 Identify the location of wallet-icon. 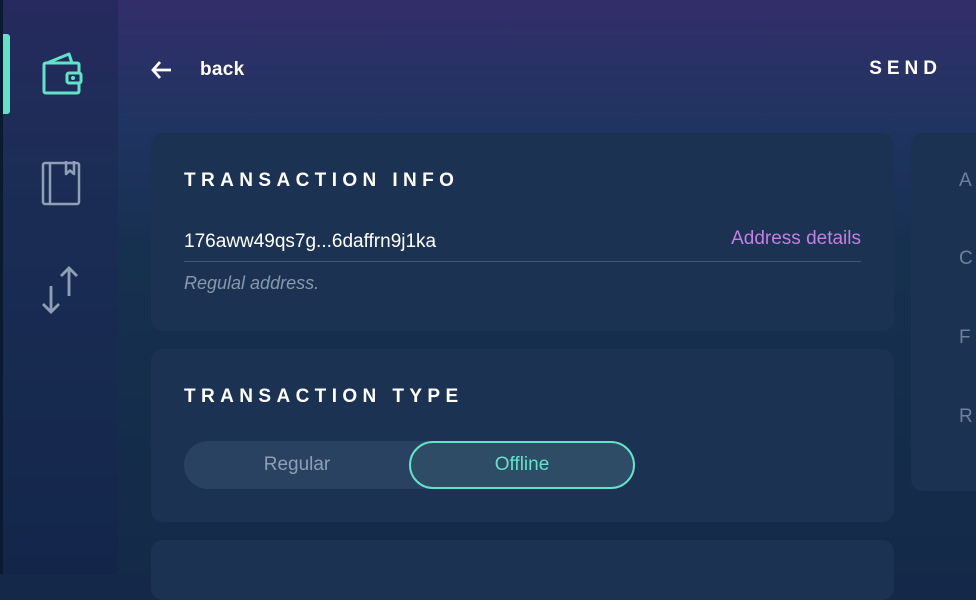
(62, 73).